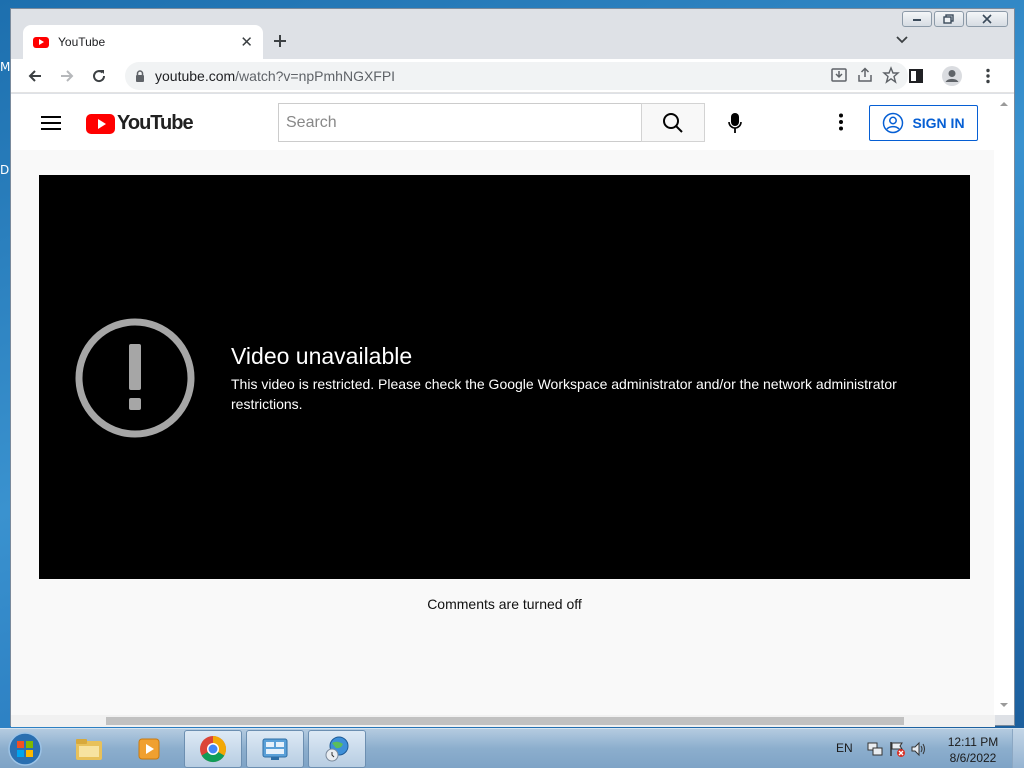  I want to click on youtube-header: YouTube Search SIGN IN, so click(503, 122).